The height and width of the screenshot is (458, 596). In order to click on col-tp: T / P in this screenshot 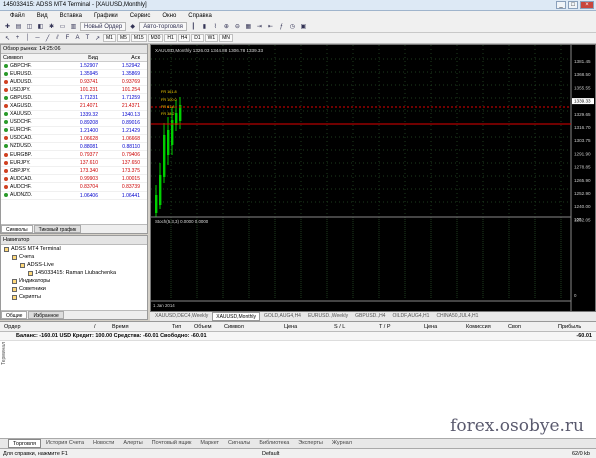, I will do `click(397, 326)`.